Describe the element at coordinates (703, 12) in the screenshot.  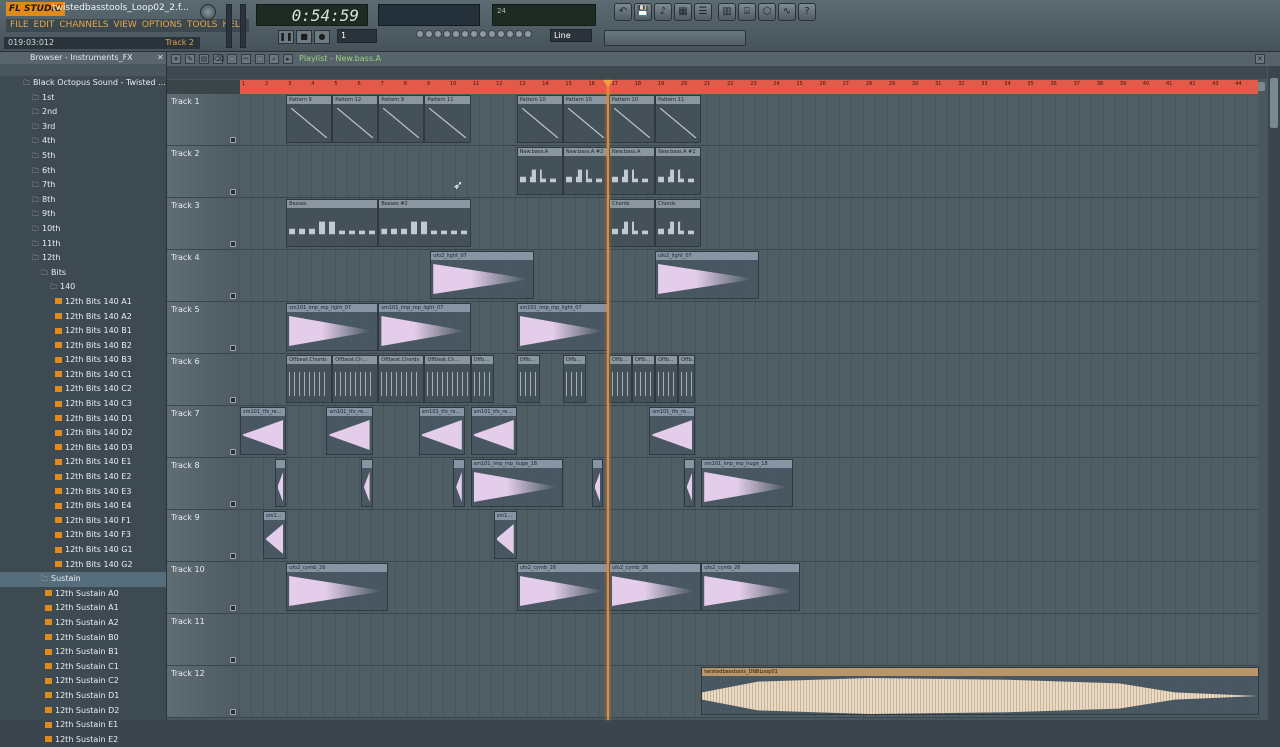
I see `playlist-icon: ☰` at that location.